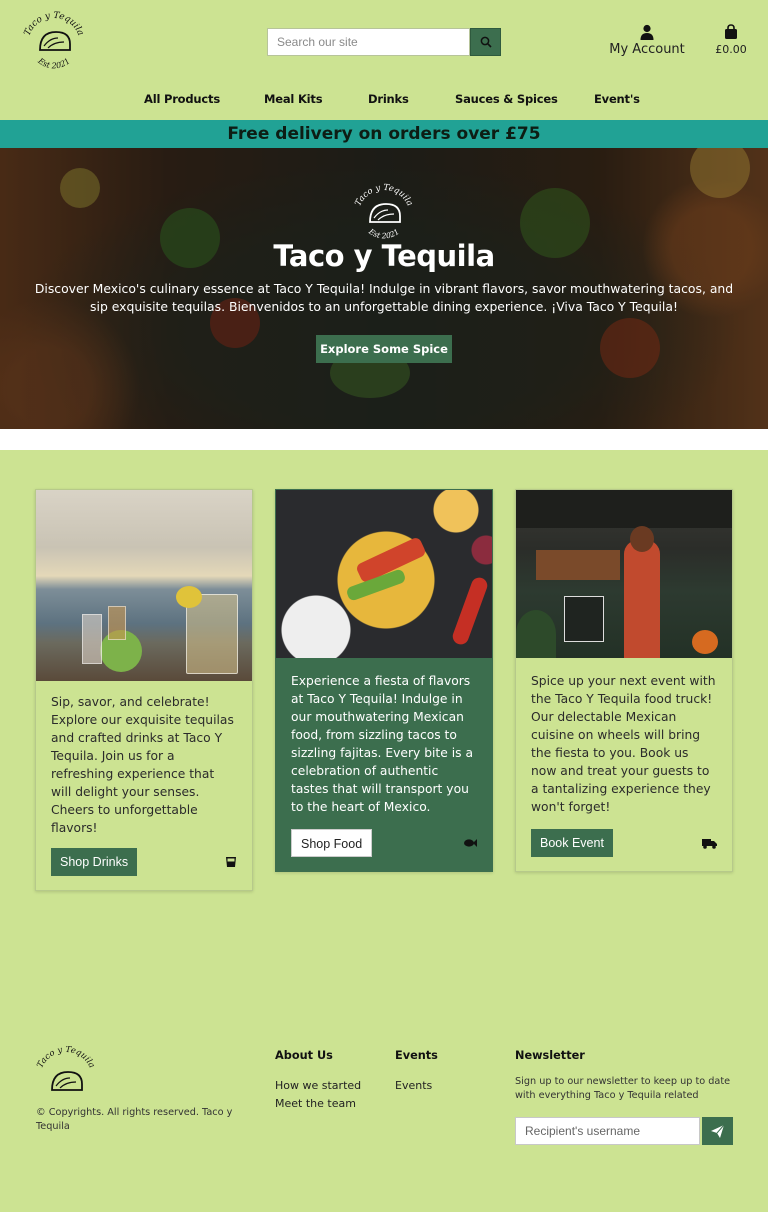  I want to click on truck-icon, so click(709, 843).